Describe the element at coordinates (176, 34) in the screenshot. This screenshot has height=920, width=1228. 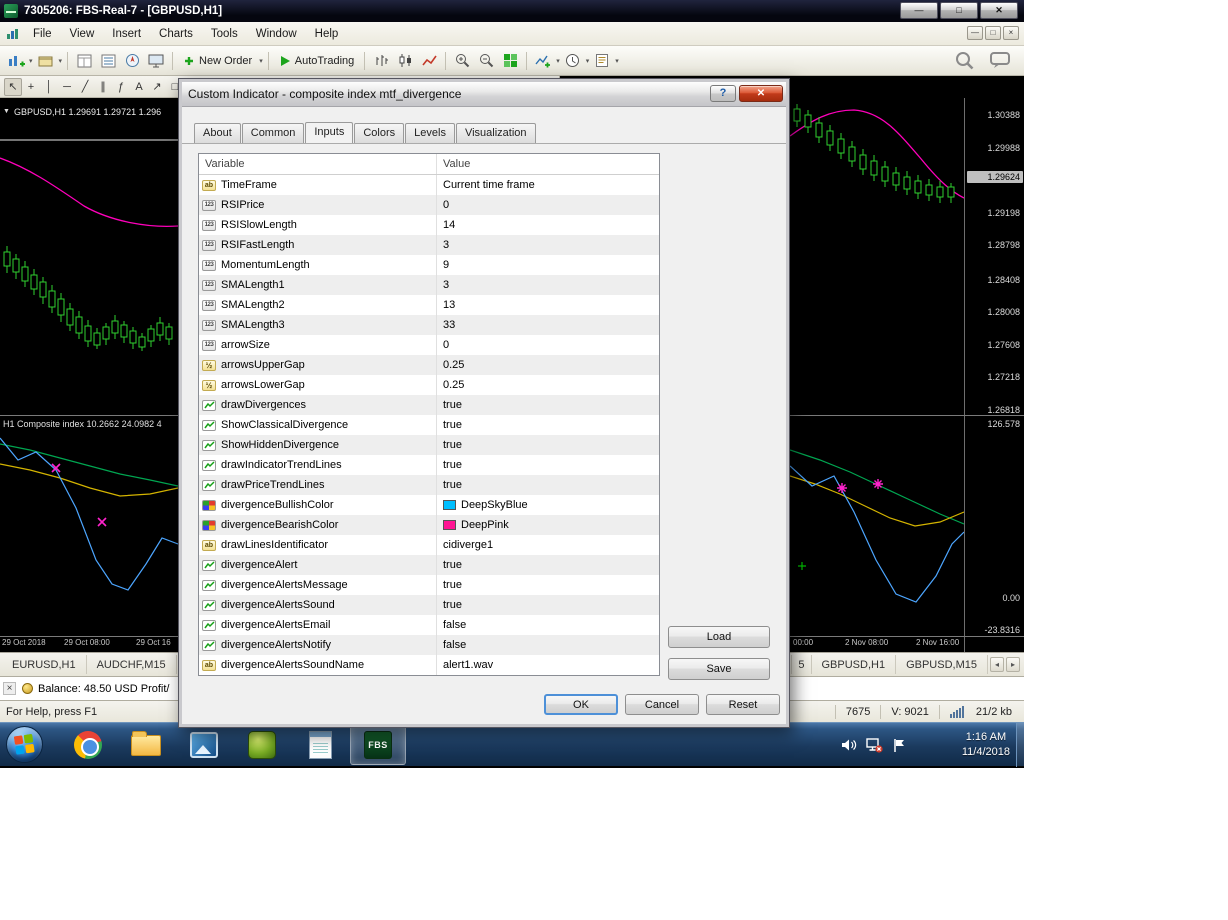
I see `menu-charts: Charts` at that location.